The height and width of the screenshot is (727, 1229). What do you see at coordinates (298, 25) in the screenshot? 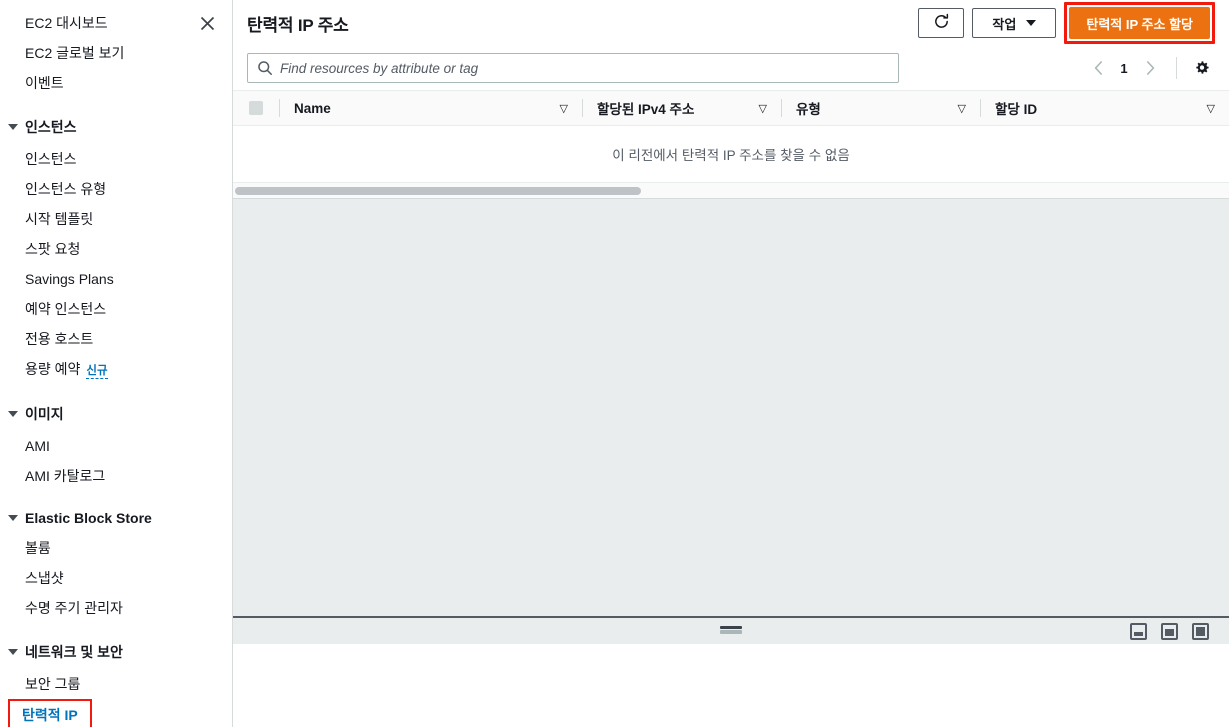
I see `page-title: 탄력적 IP 주소` at bounding box center [298, 25].